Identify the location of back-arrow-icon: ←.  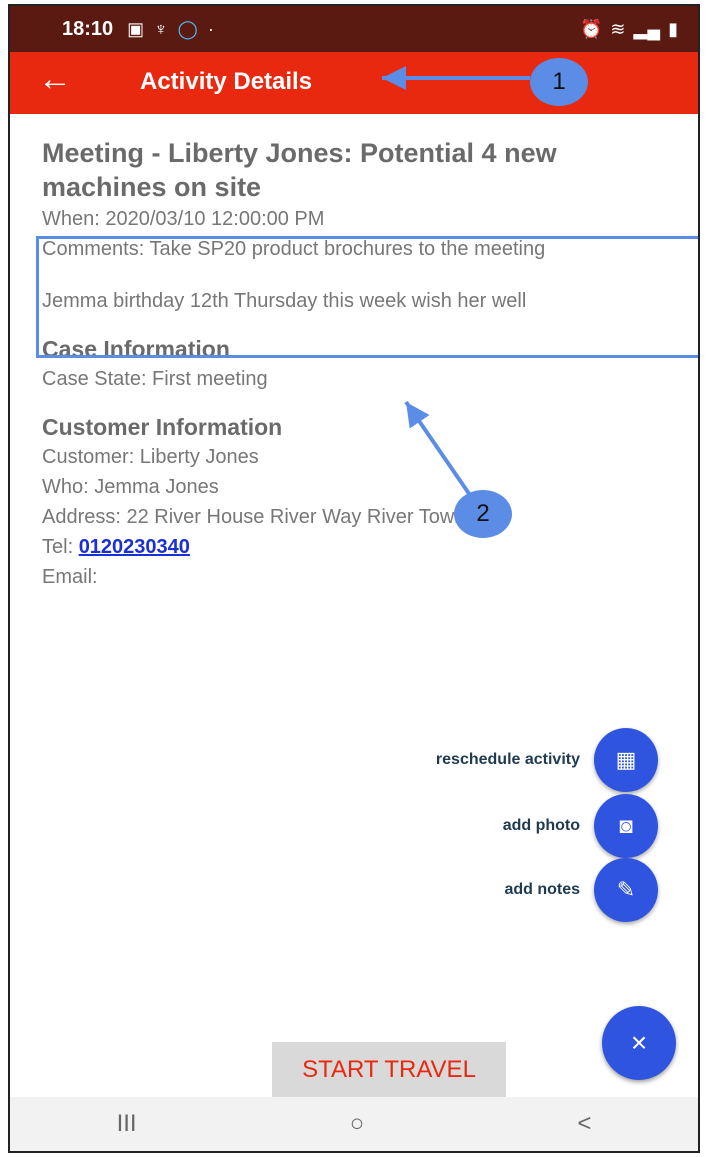
(55, 79).